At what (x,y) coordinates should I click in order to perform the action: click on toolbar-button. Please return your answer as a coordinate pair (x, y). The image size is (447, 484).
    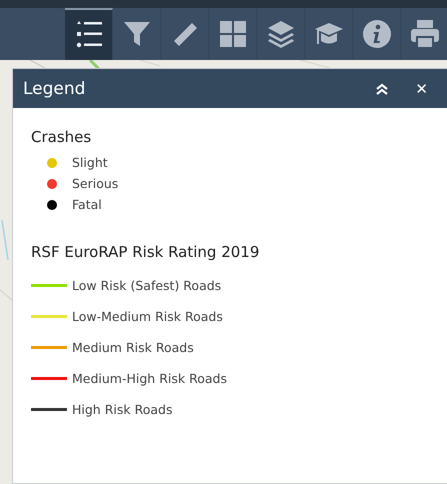
    Looking at the image, I should click on (89, 34).